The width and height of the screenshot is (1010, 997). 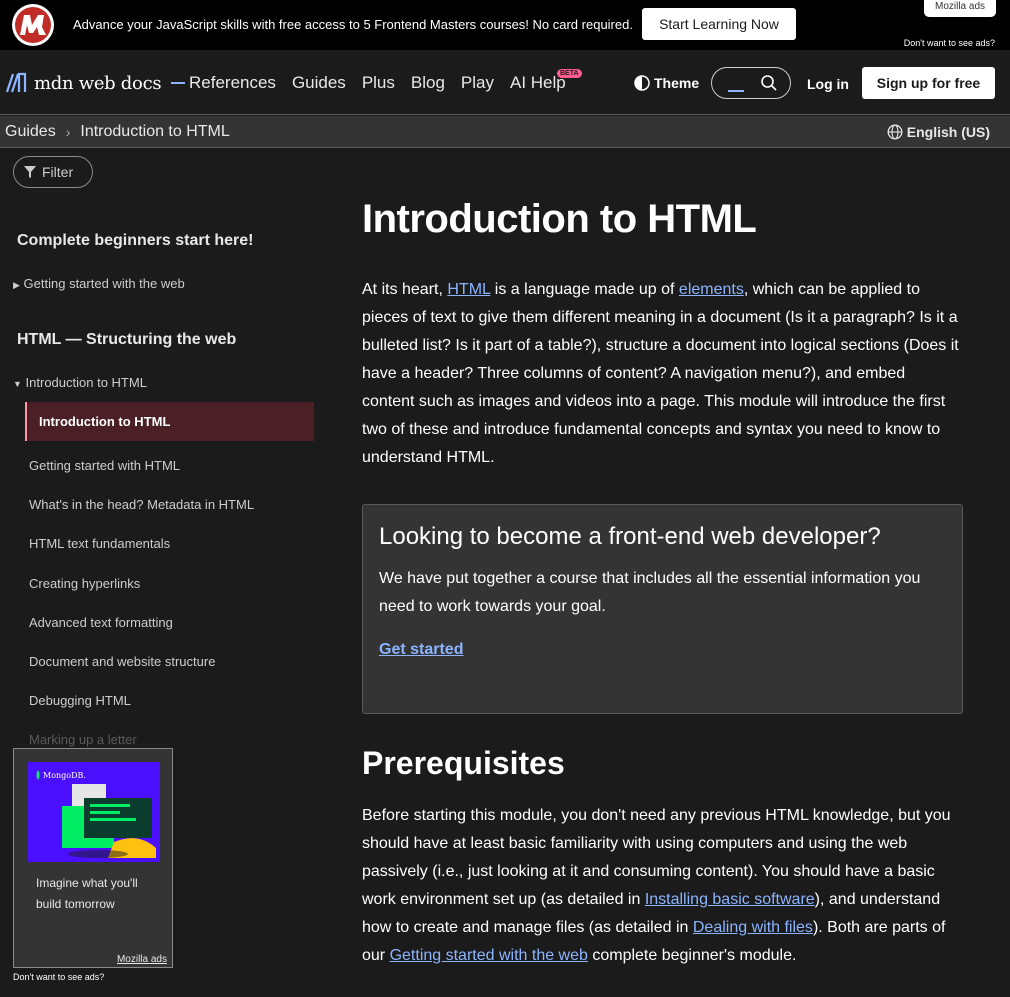 I want to click on sidebar-item-text-fundamentals: HTML text fundamentals, so click(x=99, y=543).